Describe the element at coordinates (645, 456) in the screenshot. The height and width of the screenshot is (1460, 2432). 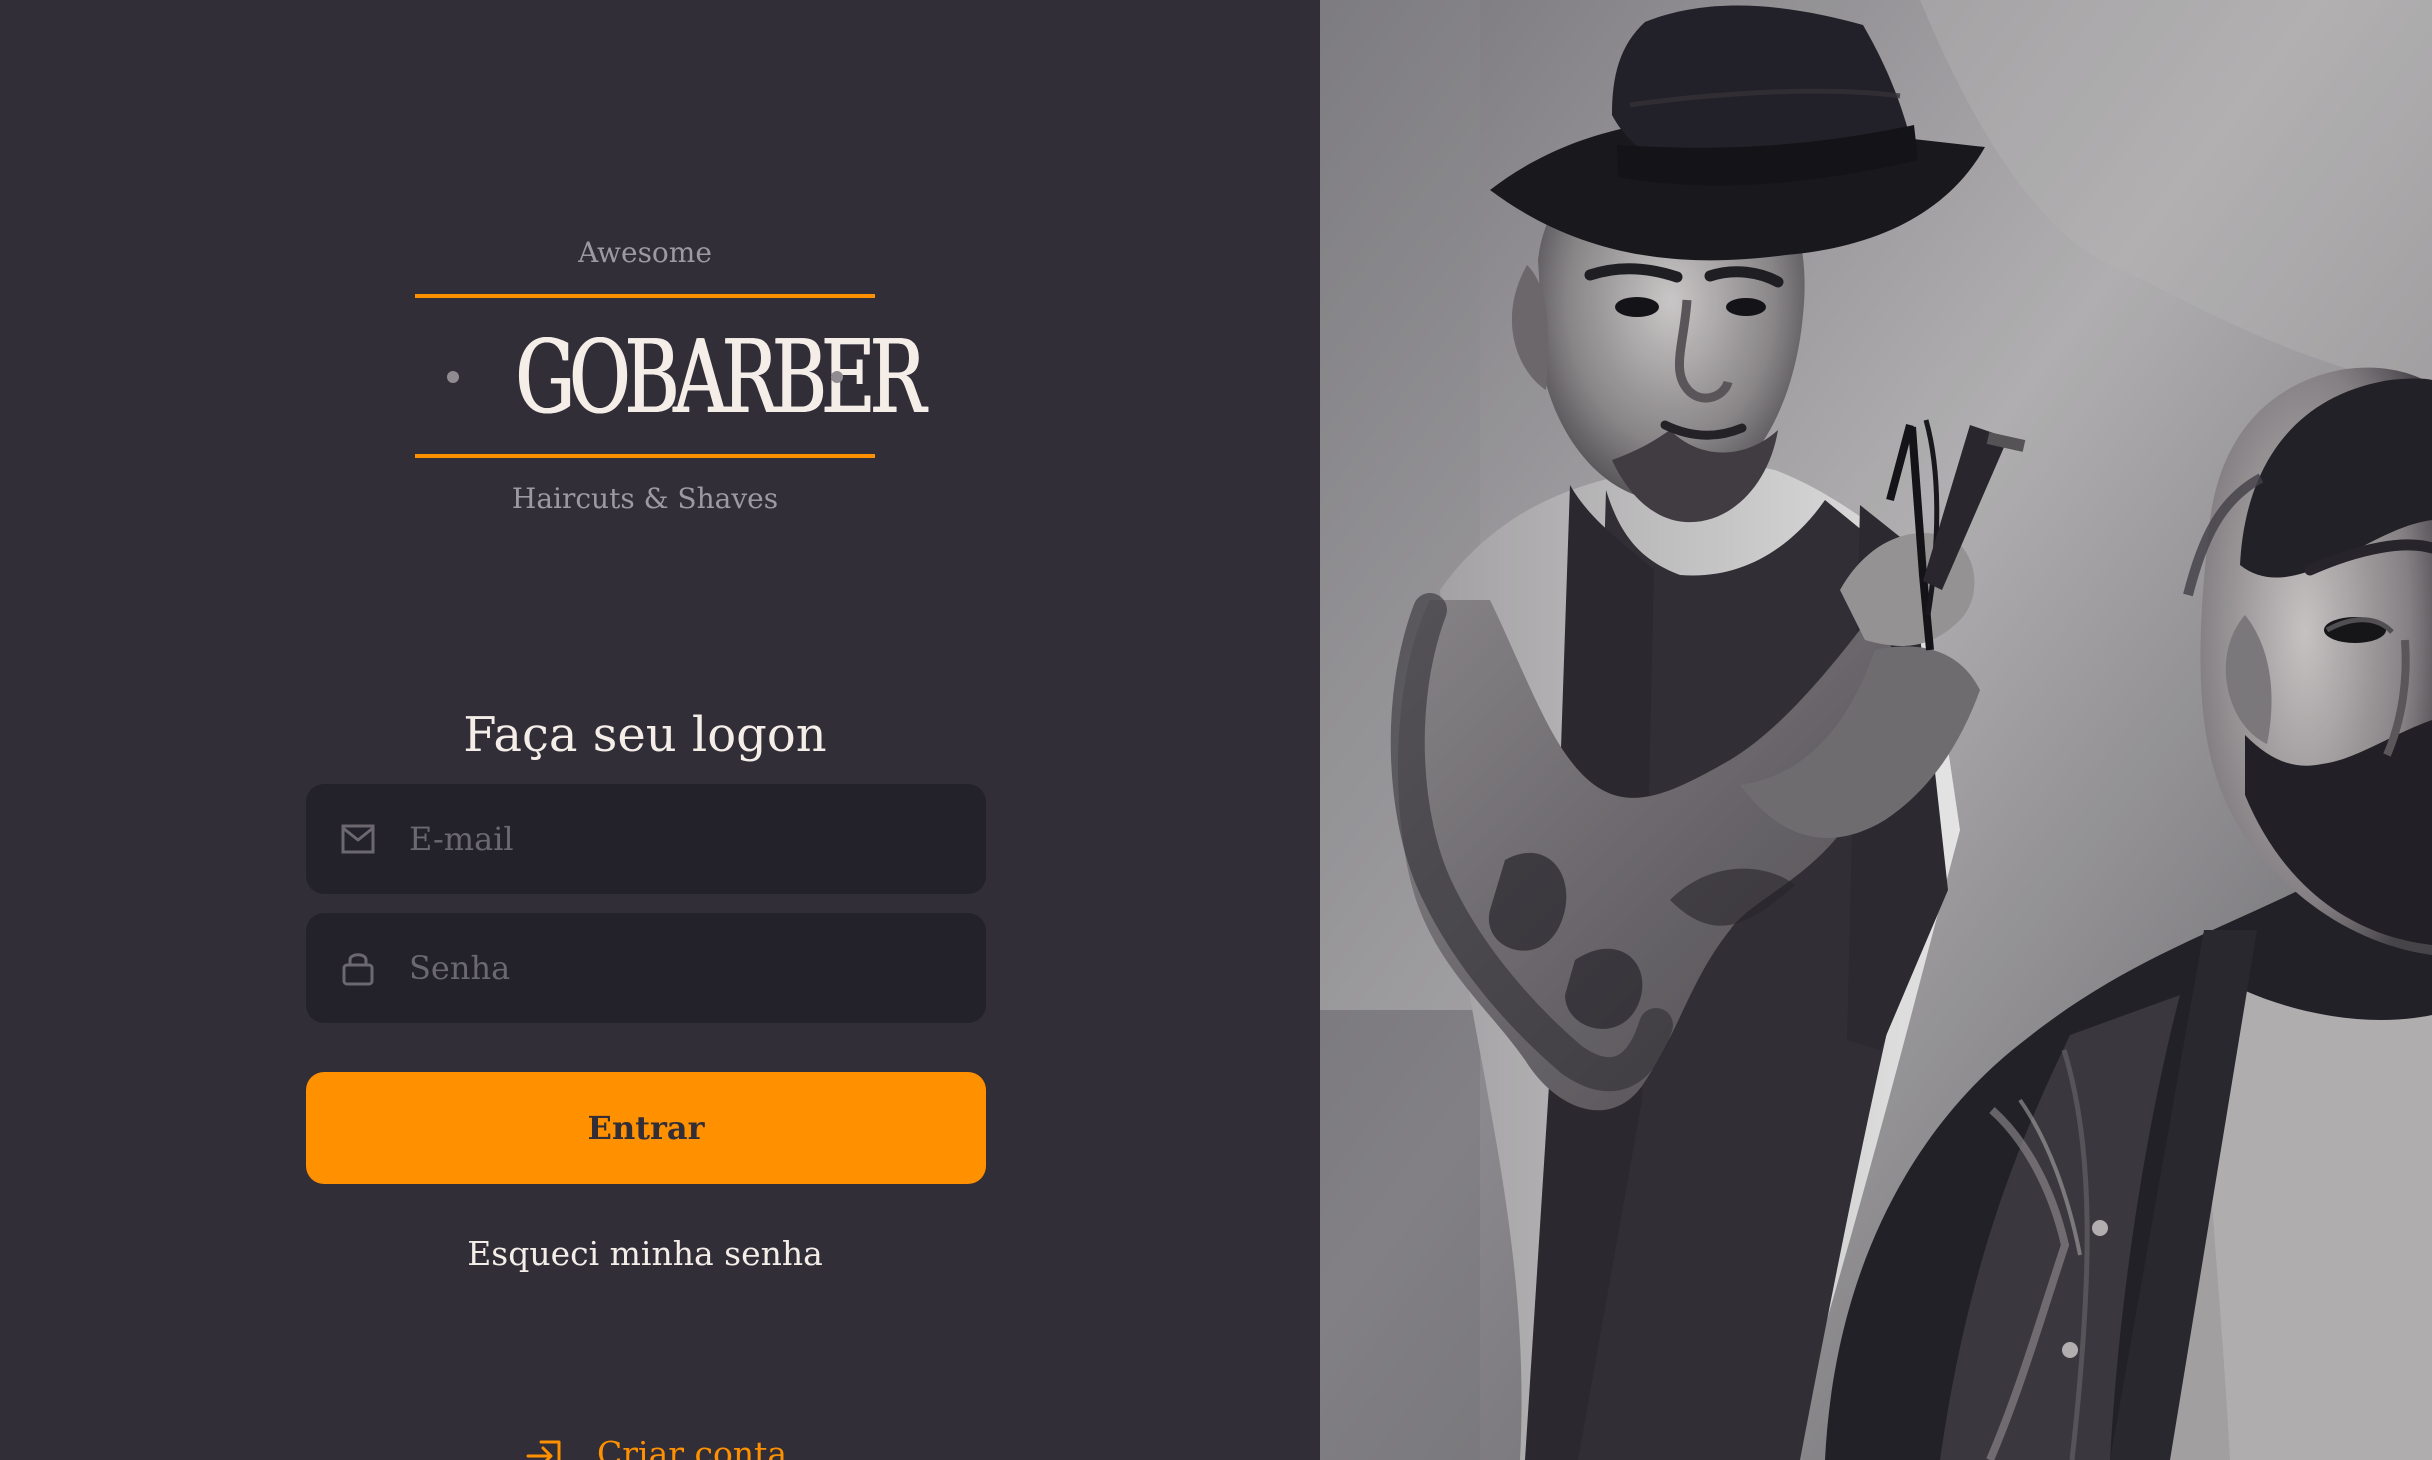
I see `logo-bottom-divider` at that location.